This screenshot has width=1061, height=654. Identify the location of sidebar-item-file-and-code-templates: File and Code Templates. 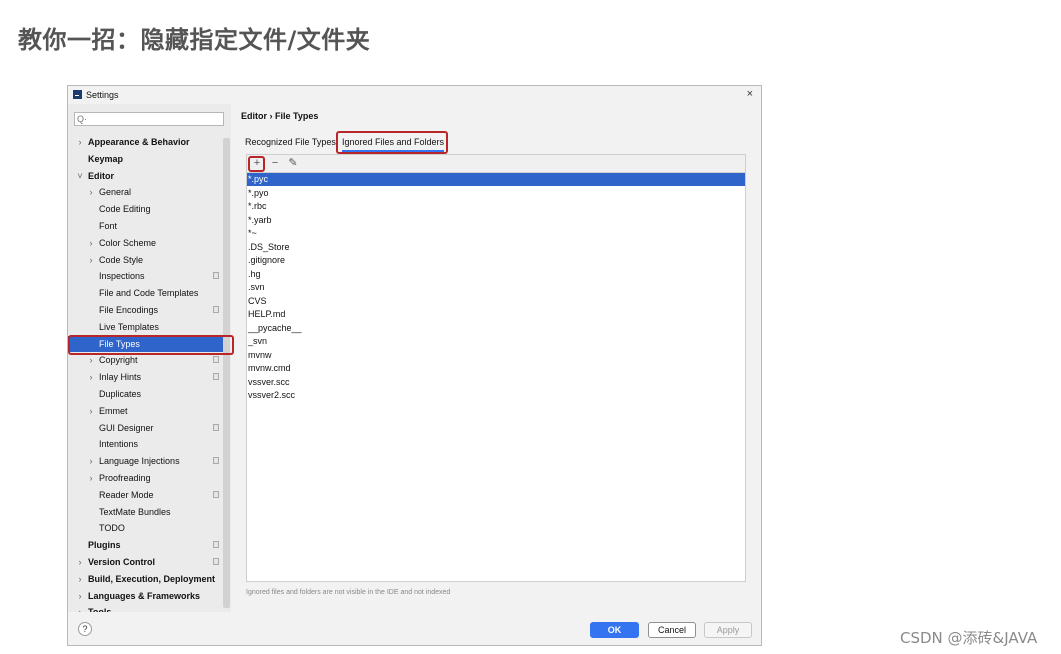
(148, 293).